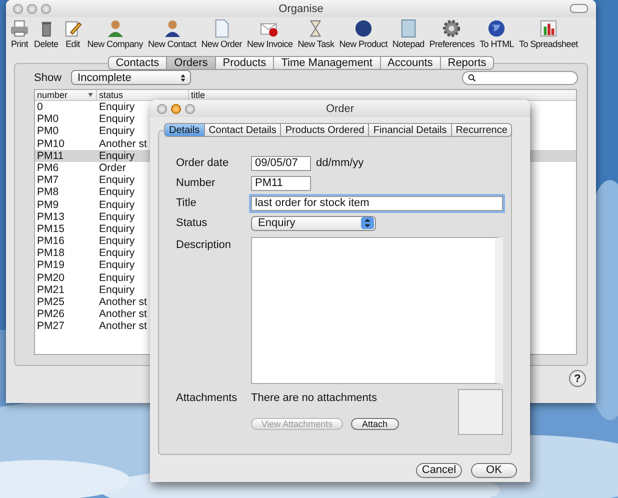  Describe the element at coordinates (325, 130) in the screenshot. I see `tab: Products Ordered` at that location.